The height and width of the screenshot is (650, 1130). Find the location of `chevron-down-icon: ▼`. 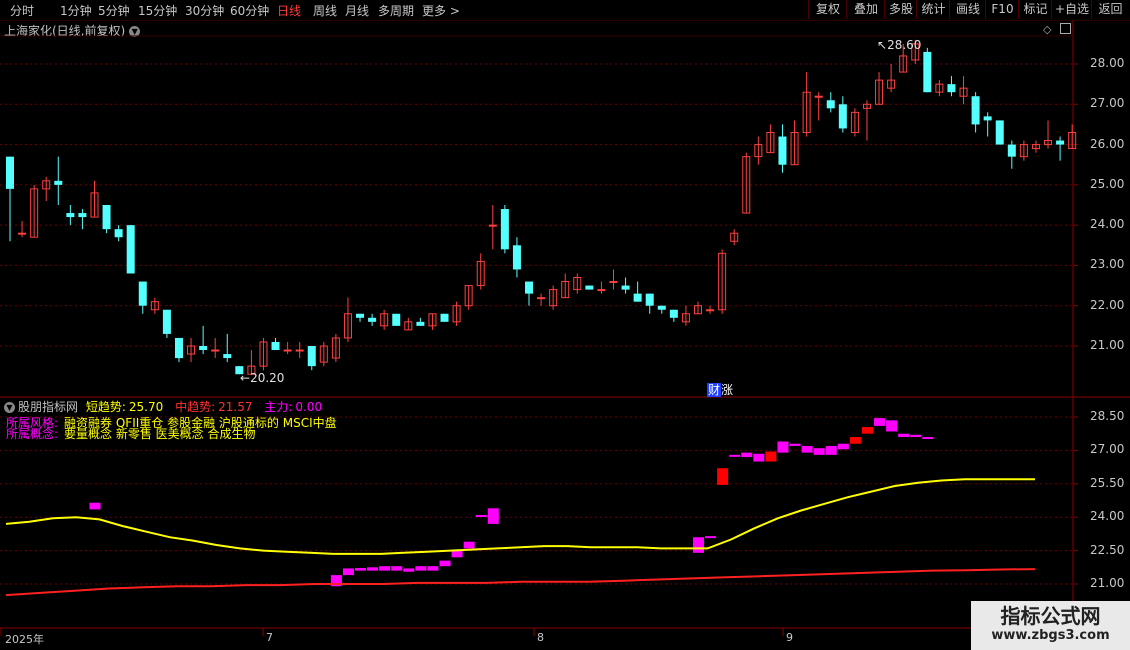

chevron-down-icon: ▼ is located at coordinates (9, 407).